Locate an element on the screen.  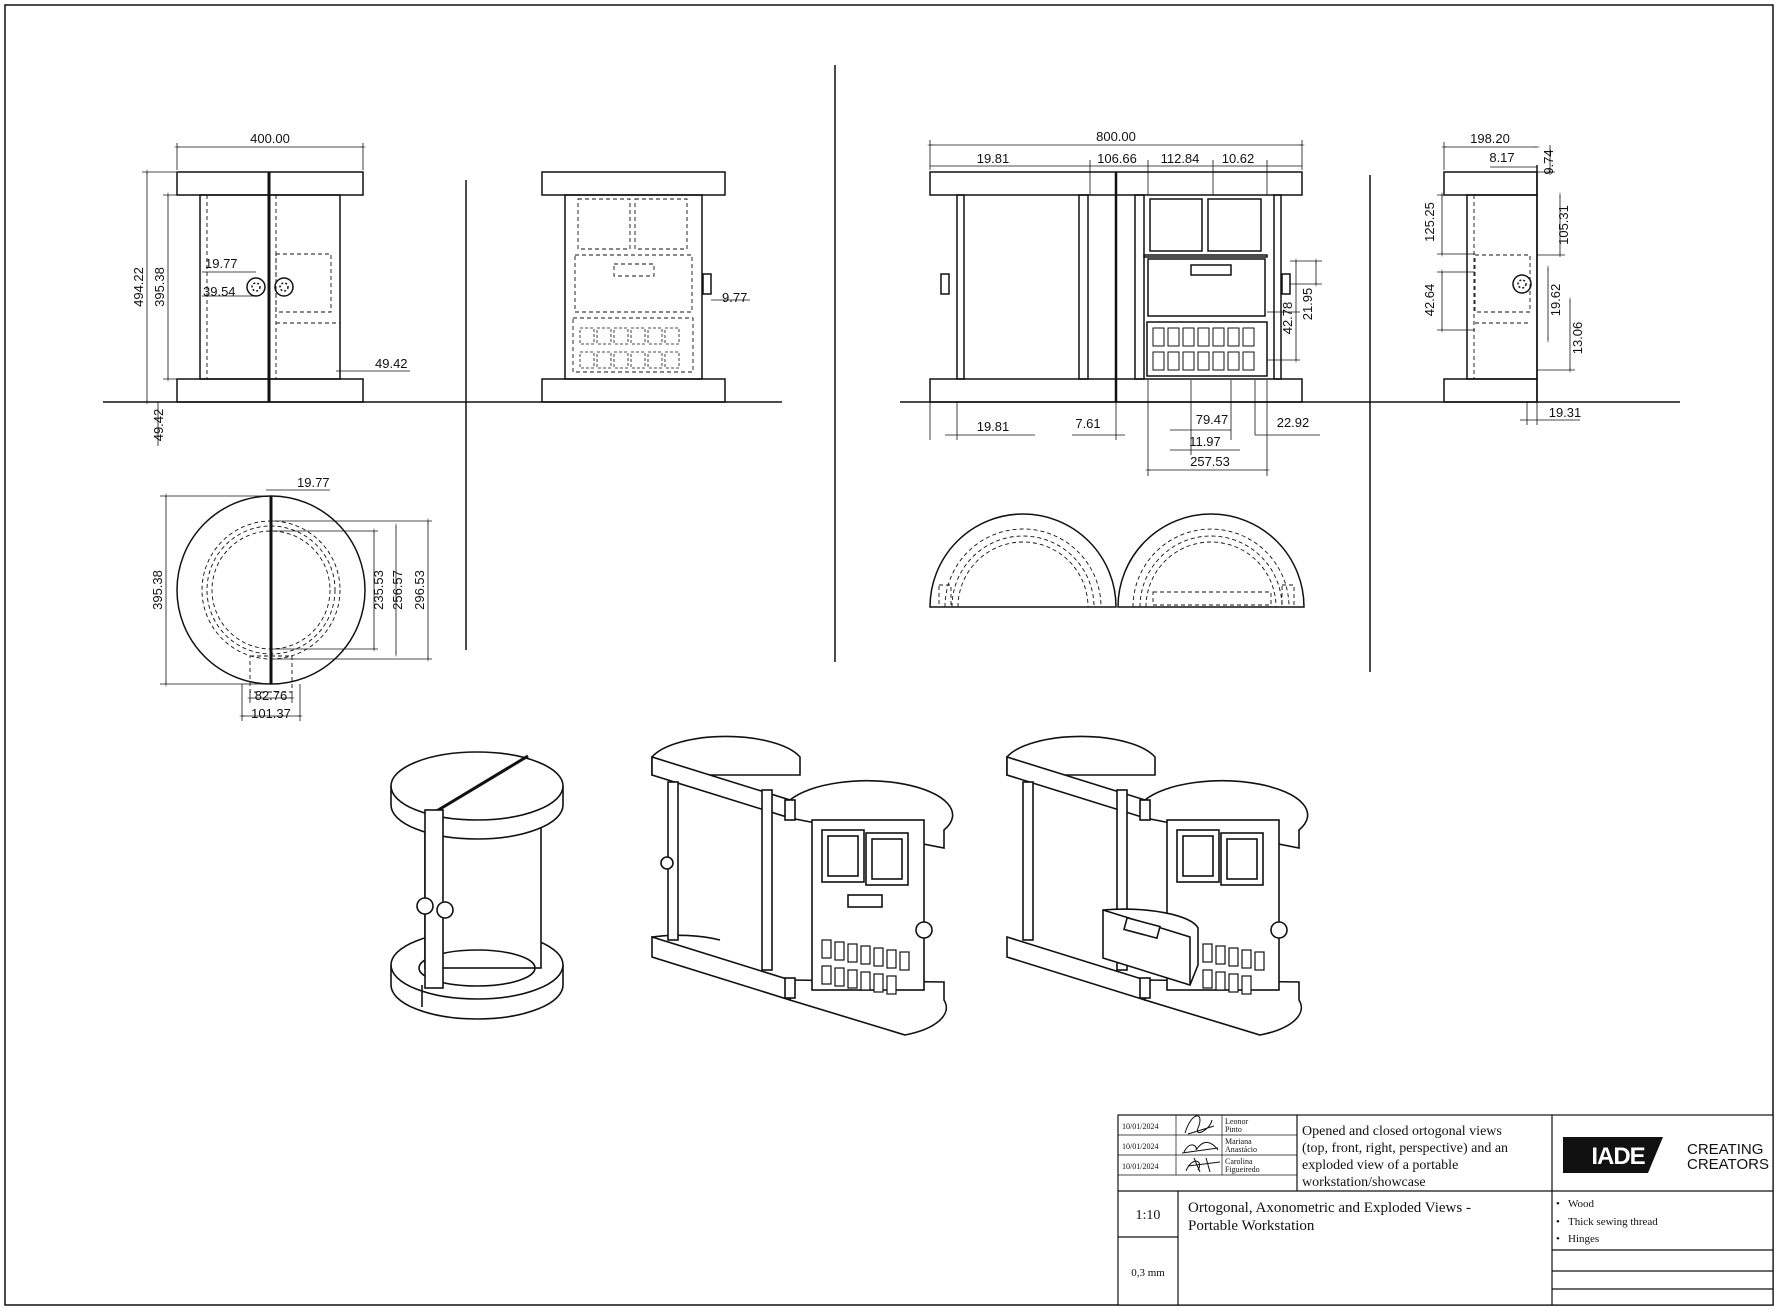
author-1-last: Pinto is located at coordinates (1233, 1129).